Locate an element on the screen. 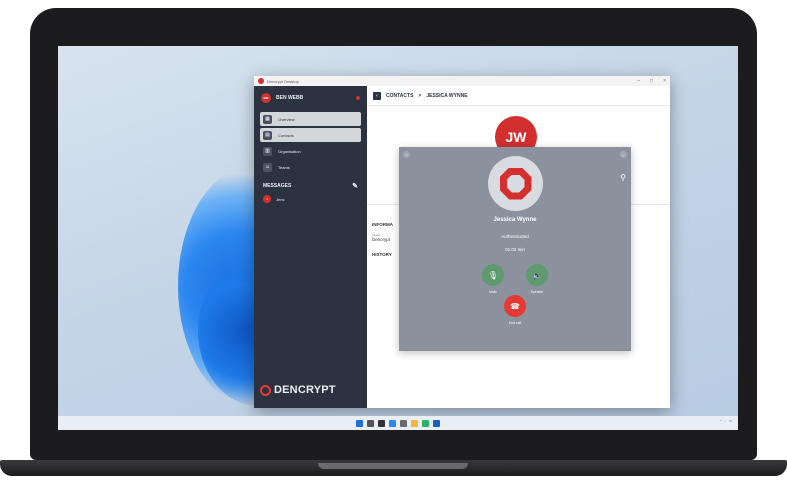 Image resolution: width=787 pixels, height=484 pixels. messages-header: MESSAGES ✎ is located at coordinates (310, 186).